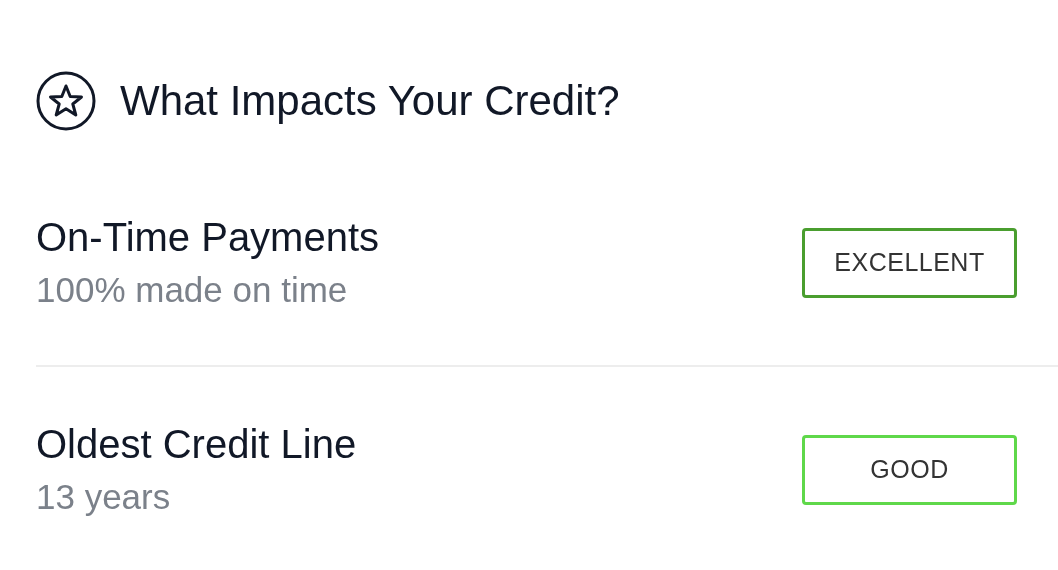 The width and height of the screenshot is (1058, 570). I want to click on section-title: What Impacts Your Credit?, so click(370, 101).